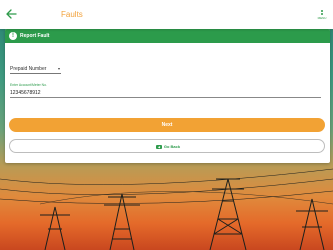 The image size is (333, 250). I want to click on menu-button: MENU, so click(322, 15).